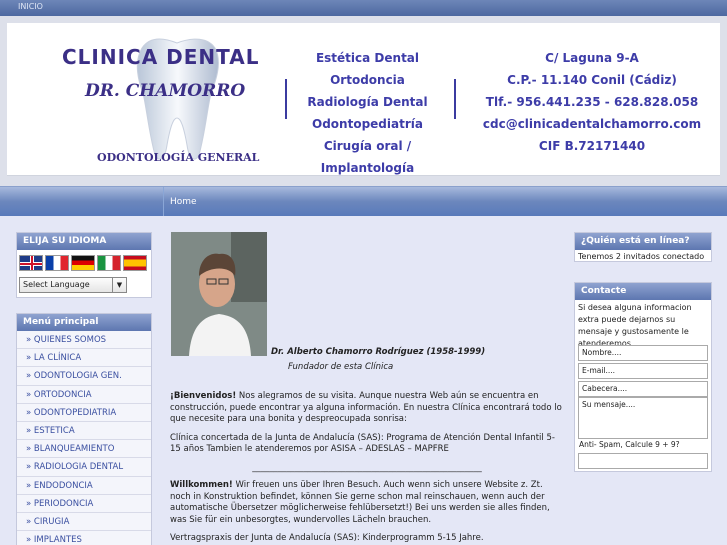 This screenshot has width=727, height=545. What do you see at coordinates (367, 102) in the screenshot?
I see `service-item: Radiología Dental` at bounding box center [367, 102].